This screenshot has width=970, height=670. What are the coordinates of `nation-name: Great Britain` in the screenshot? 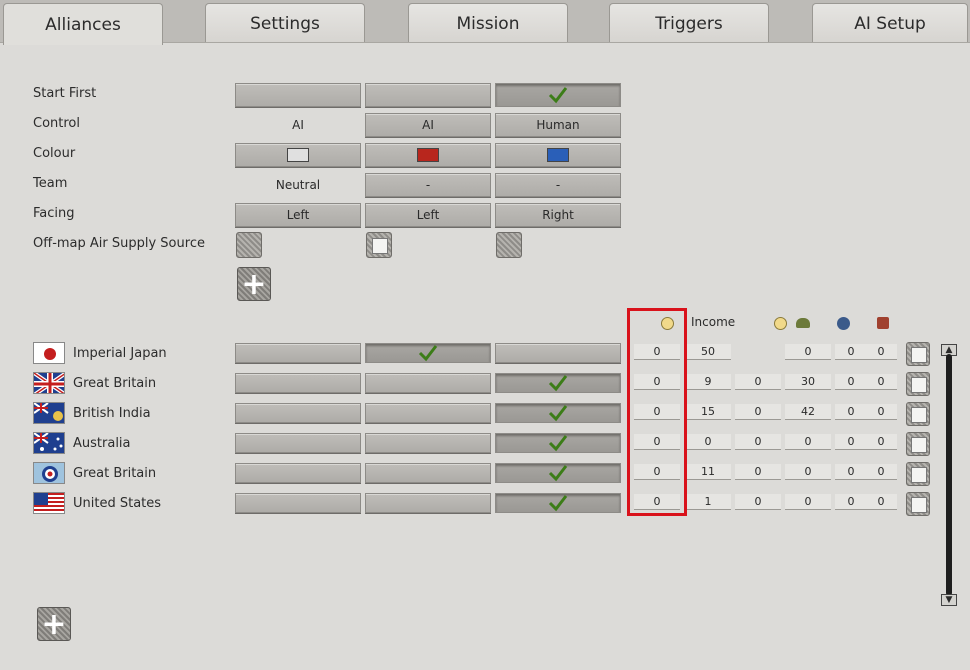 It's located at (115, 383).